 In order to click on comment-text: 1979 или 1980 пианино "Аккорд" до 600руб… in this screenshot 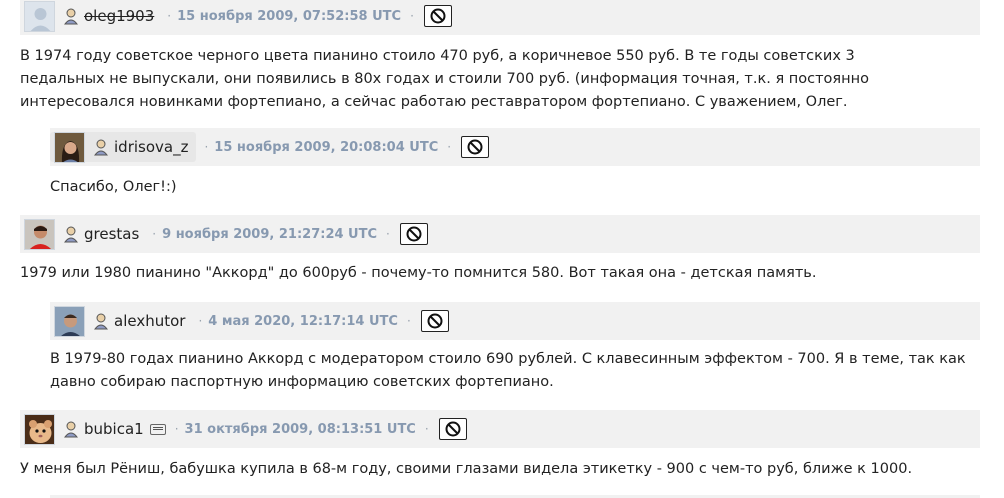, I will do `click(418, 273)`.